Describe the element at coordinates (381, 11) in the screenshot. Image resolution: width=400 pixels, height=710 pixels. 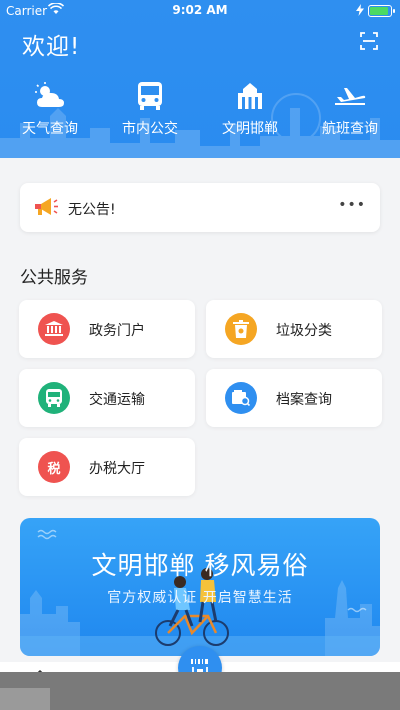
I see `battery-icon` at that location.